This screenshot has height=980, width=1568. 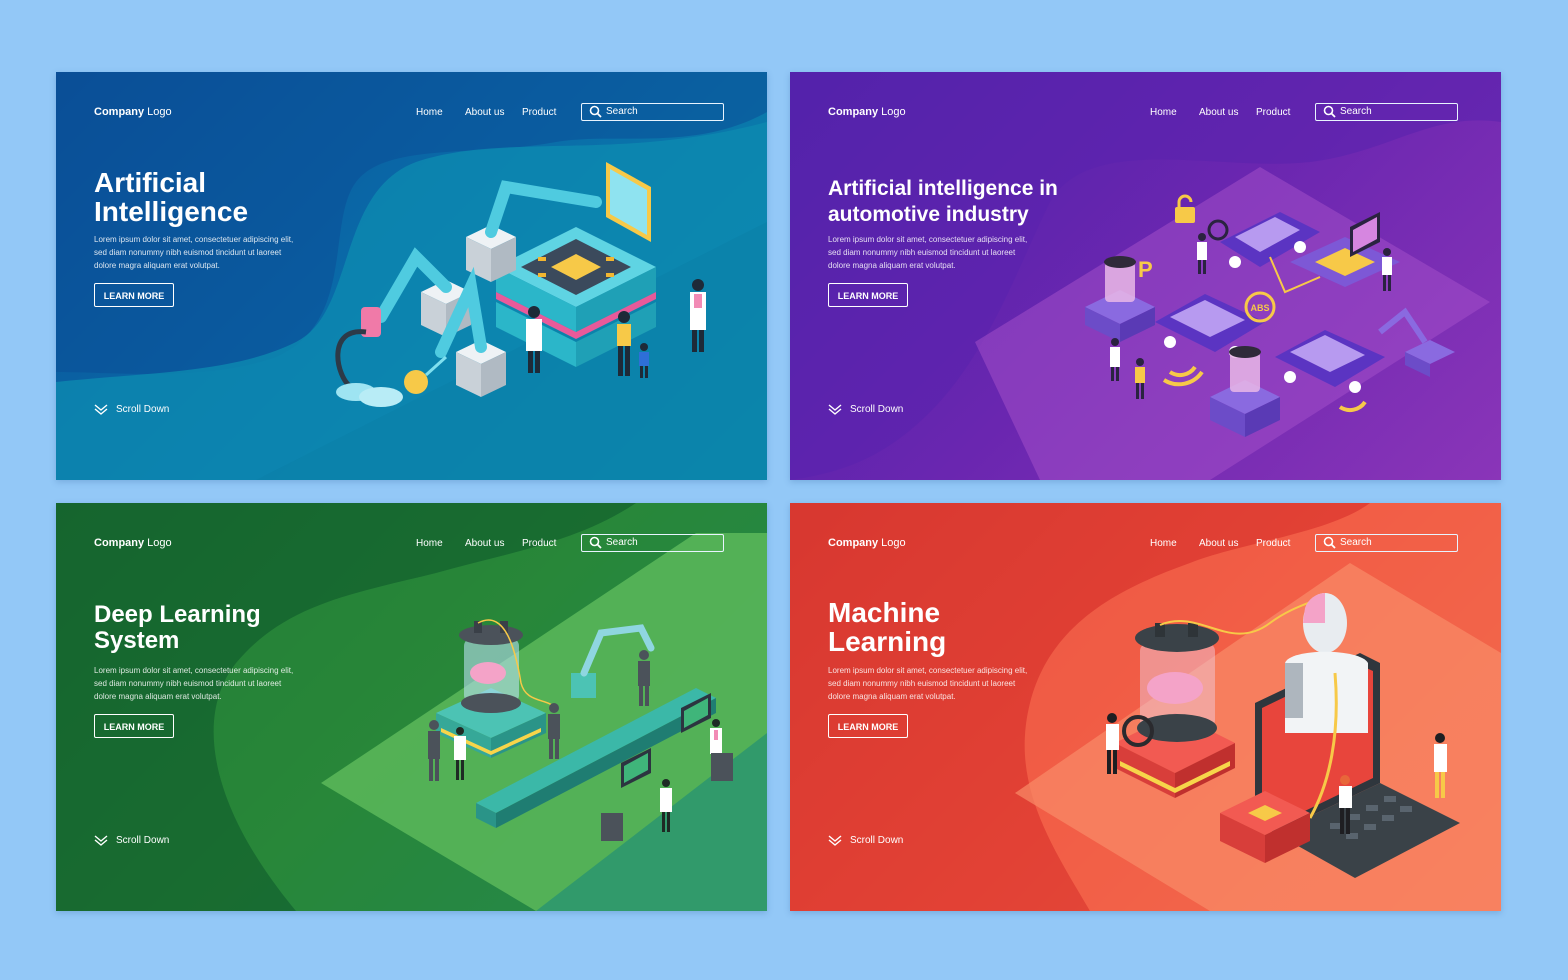 I want to click on hero-title-line: Intelligence, so click(x=171, y=212).